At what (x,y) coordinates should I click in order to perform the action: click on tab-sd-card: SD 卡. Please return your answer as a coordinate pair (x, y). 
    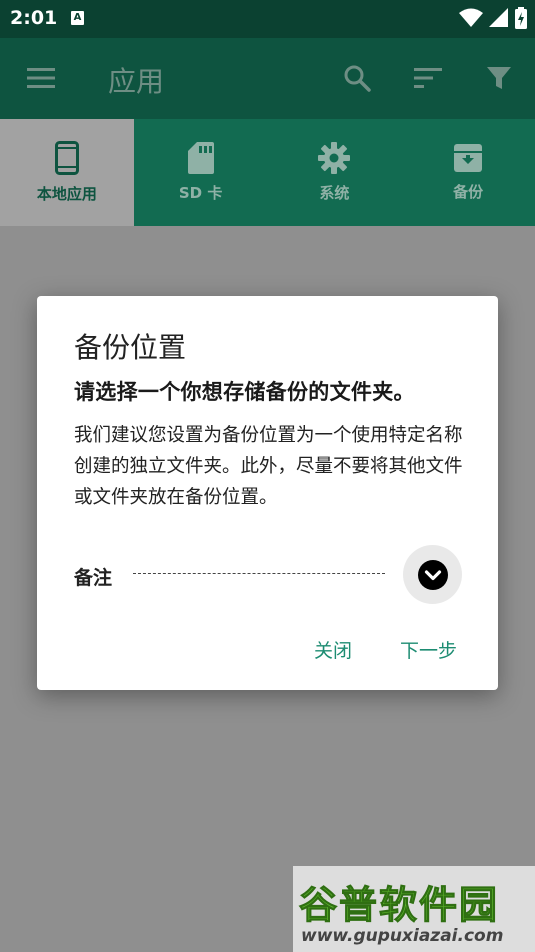
    Looking at the image, I should click on (201, 172).